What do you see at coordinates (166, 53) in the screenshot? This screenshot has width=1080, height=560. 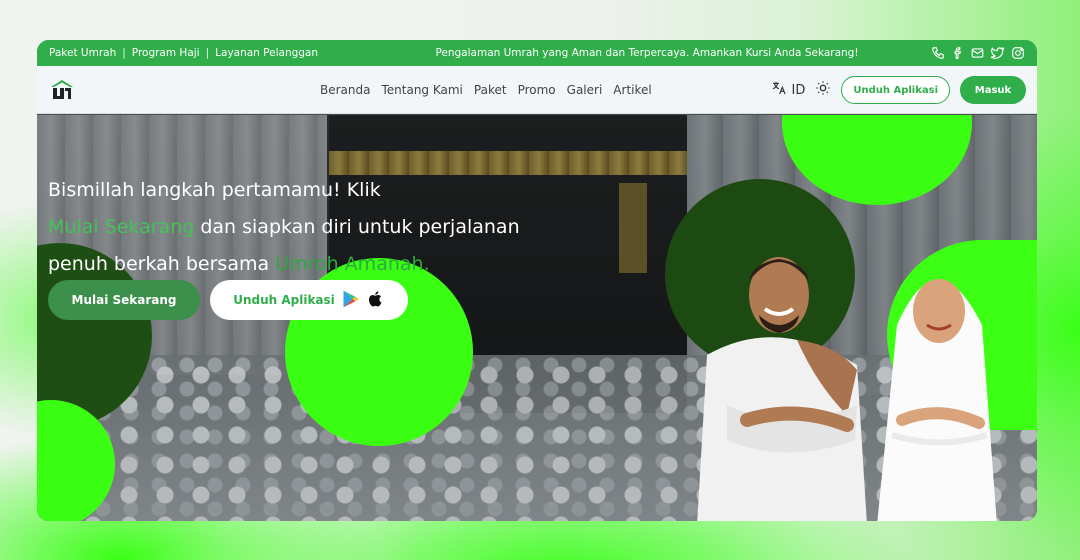 I see `link-program-haji: Program Haji` at bounding box center [166, 53].